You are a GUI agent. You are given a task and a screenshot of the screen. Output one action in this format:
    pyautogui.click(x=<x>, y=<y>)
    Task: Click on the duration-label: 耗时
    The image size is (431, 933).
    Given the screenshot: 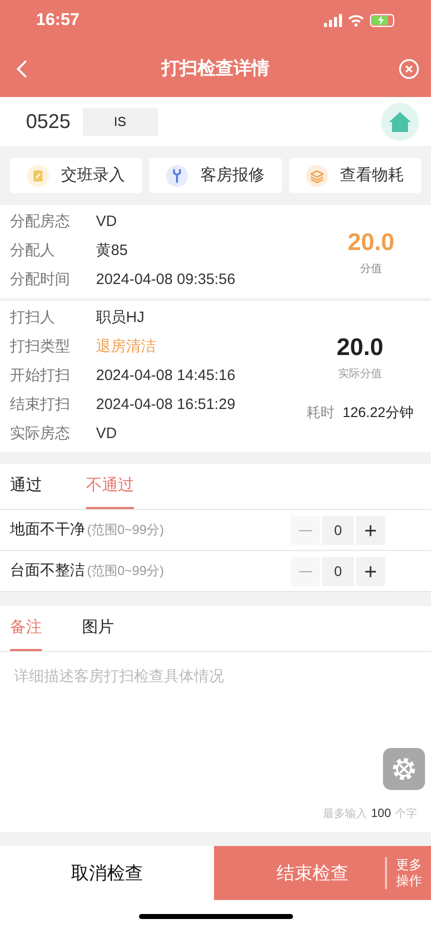 What is the action you would take?
    pyautogui.click(x=320, y=412)
    